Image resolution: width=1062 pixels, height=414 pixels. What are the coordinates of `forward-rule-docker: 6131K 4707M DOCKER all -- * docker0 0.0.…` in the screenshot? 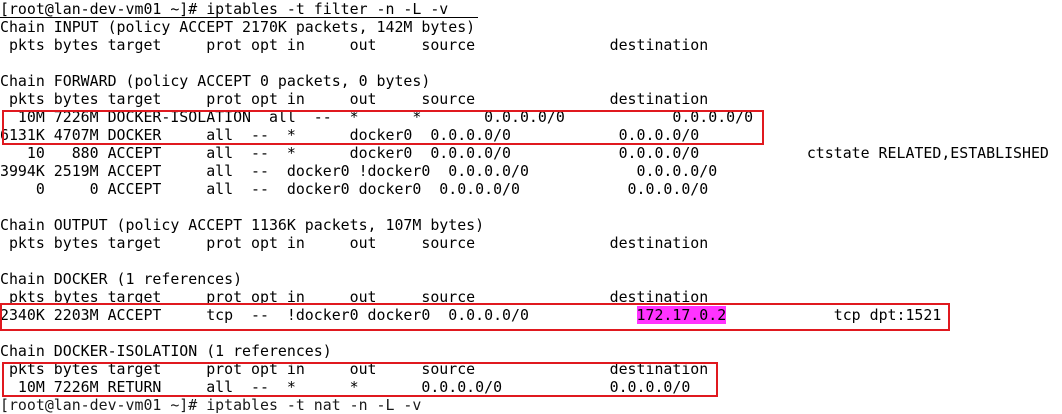 It's located at (350, 135).